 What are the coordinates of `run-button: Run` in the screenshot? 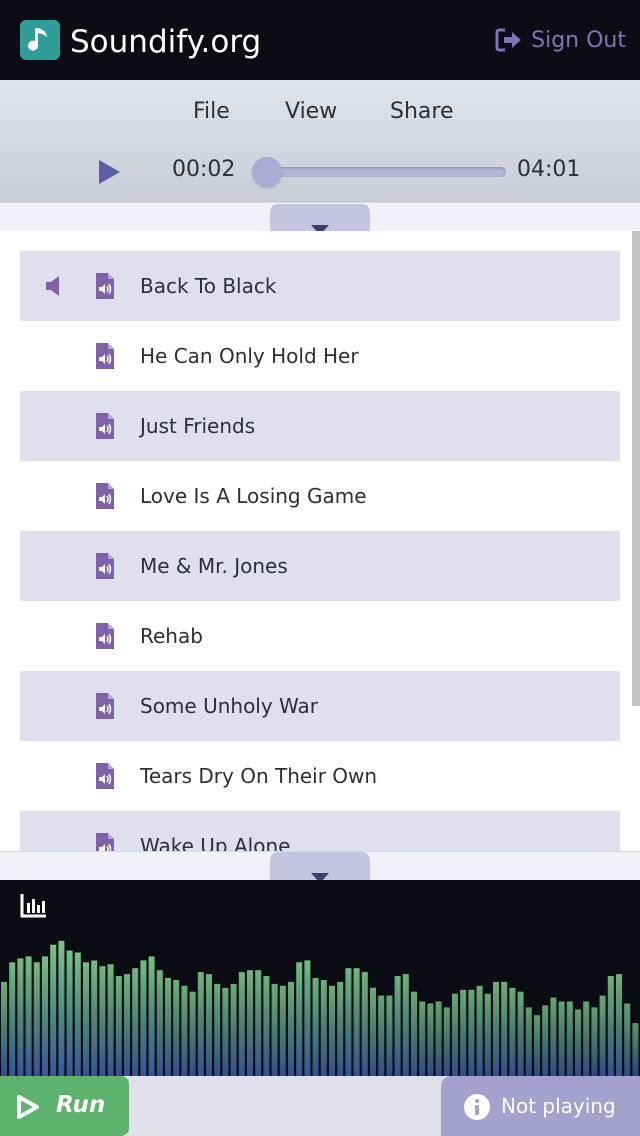 It's located at (64, 1106).